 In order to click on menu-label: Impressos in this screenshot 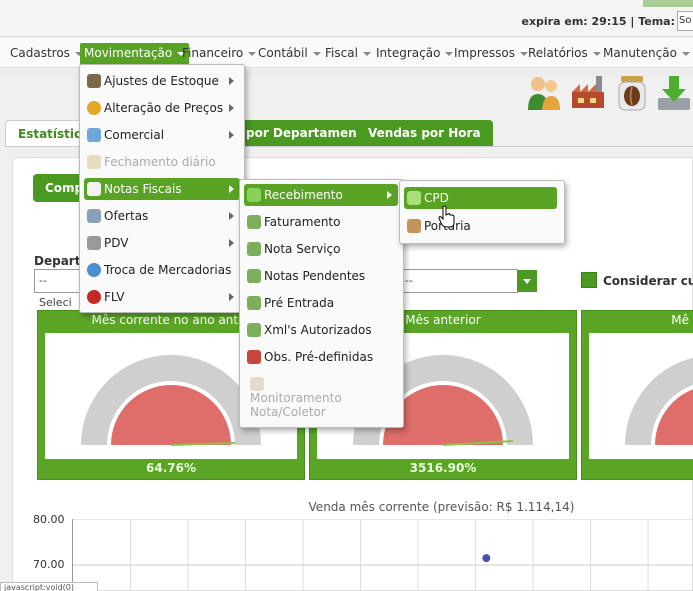, I will do `click(484, 53)`.